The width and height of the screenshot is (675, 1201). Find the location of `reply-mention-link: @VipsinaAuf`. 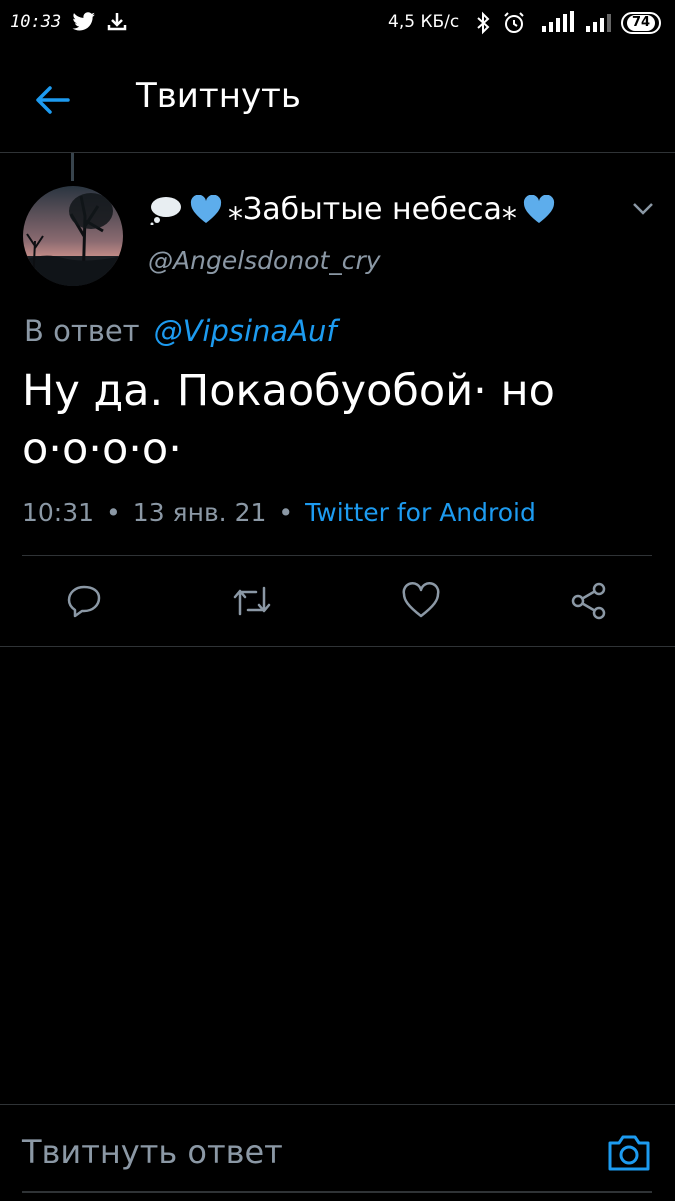

reply-mention-link: @VipsinaAuf is located at coordinates (245, 331).